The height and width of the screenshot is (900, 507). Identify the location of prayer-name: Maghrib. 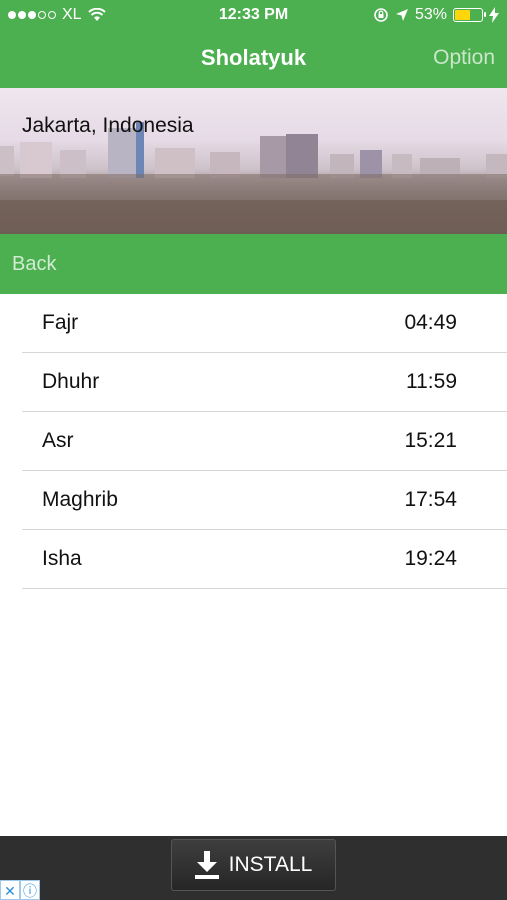
(80, 499).